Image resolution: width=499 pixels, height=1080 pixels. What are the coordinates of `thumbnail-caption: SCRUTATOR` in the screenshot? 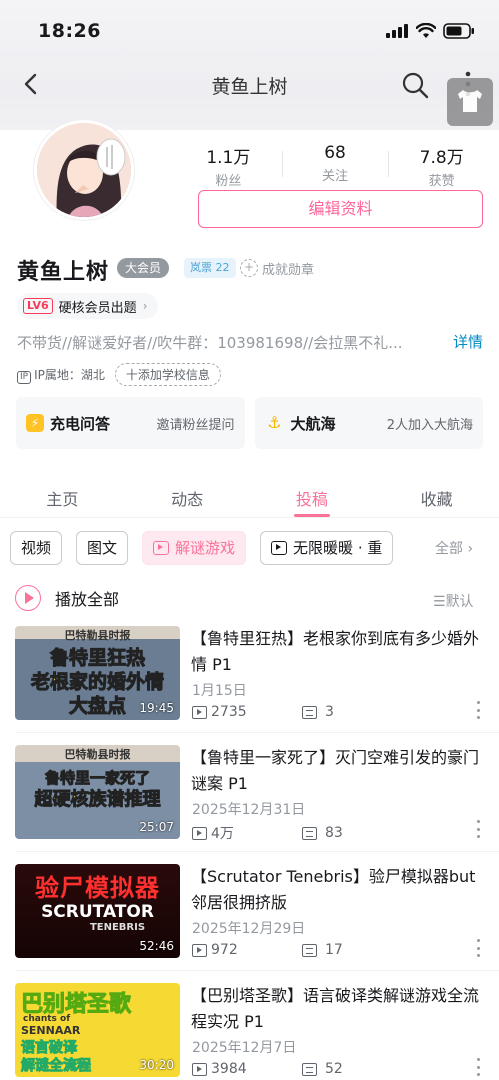 It's located at (97, 912).